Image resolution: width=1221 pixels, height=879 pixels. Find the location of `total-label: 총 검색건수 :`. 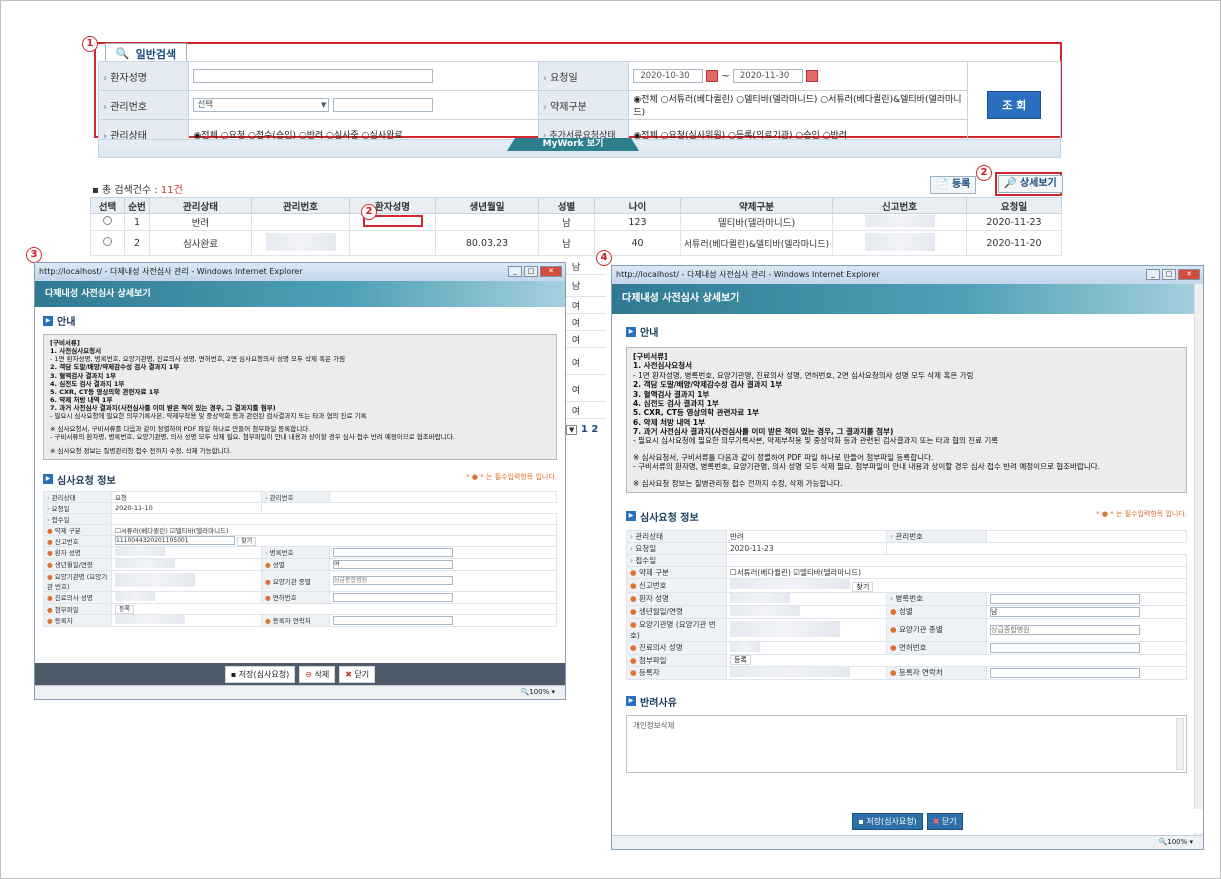

total-label: 총 검색건수 : is located at coordinates (129, 190).